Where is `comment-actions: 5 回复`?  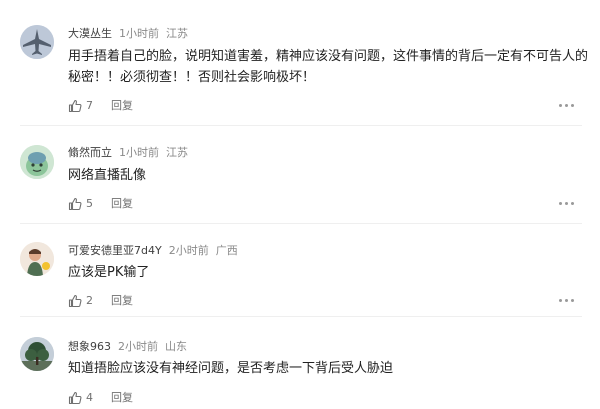 comment-actions: 5 回复 is located at coordinates (100, 204).